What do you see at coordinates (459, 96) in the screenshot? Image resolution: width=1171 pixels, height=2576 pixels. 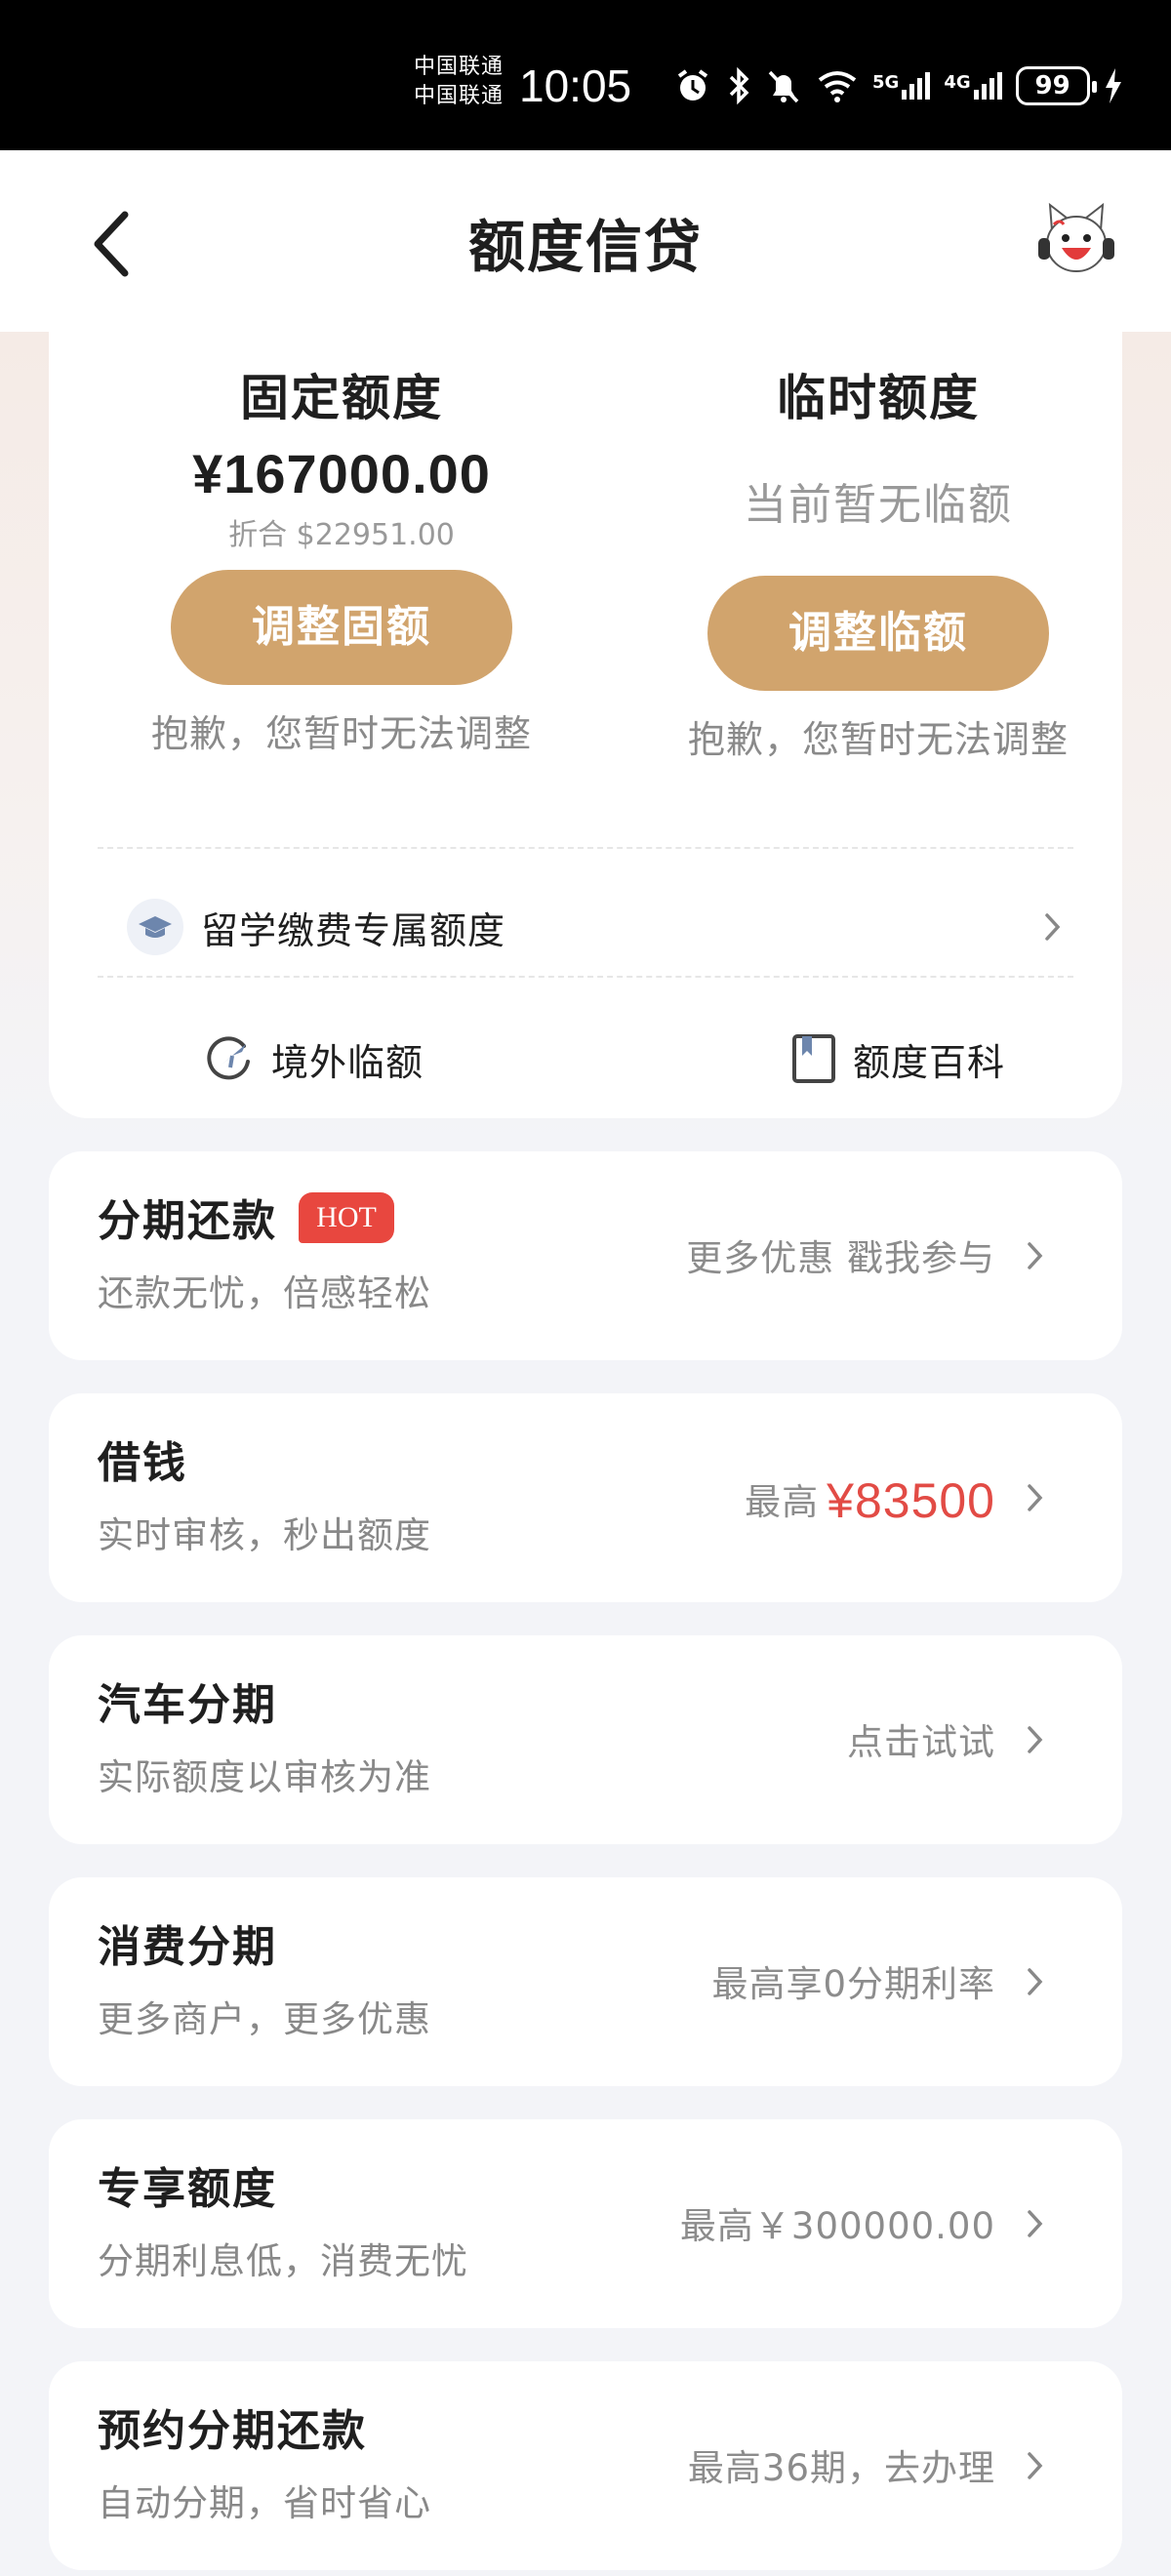 I see `carrier-2: 中国联通` at bounding box center [459, 96].